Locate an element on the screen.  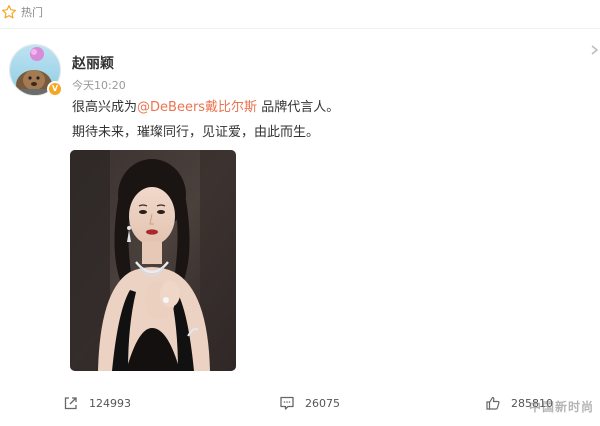
repost-count: 124993 is located at coordinates (110, 403).